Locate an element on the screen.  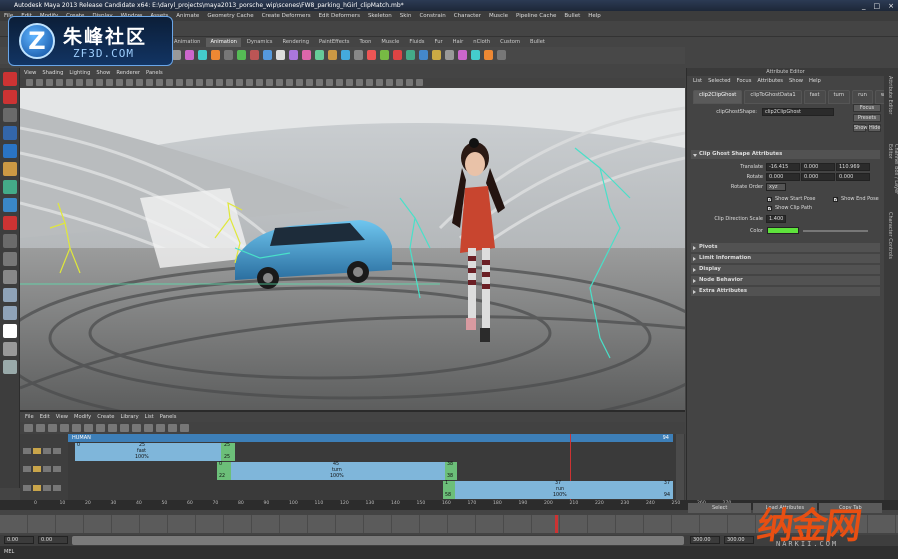
attr-tab-0: clip2ClipGhost is located at coordinates (718, 97).